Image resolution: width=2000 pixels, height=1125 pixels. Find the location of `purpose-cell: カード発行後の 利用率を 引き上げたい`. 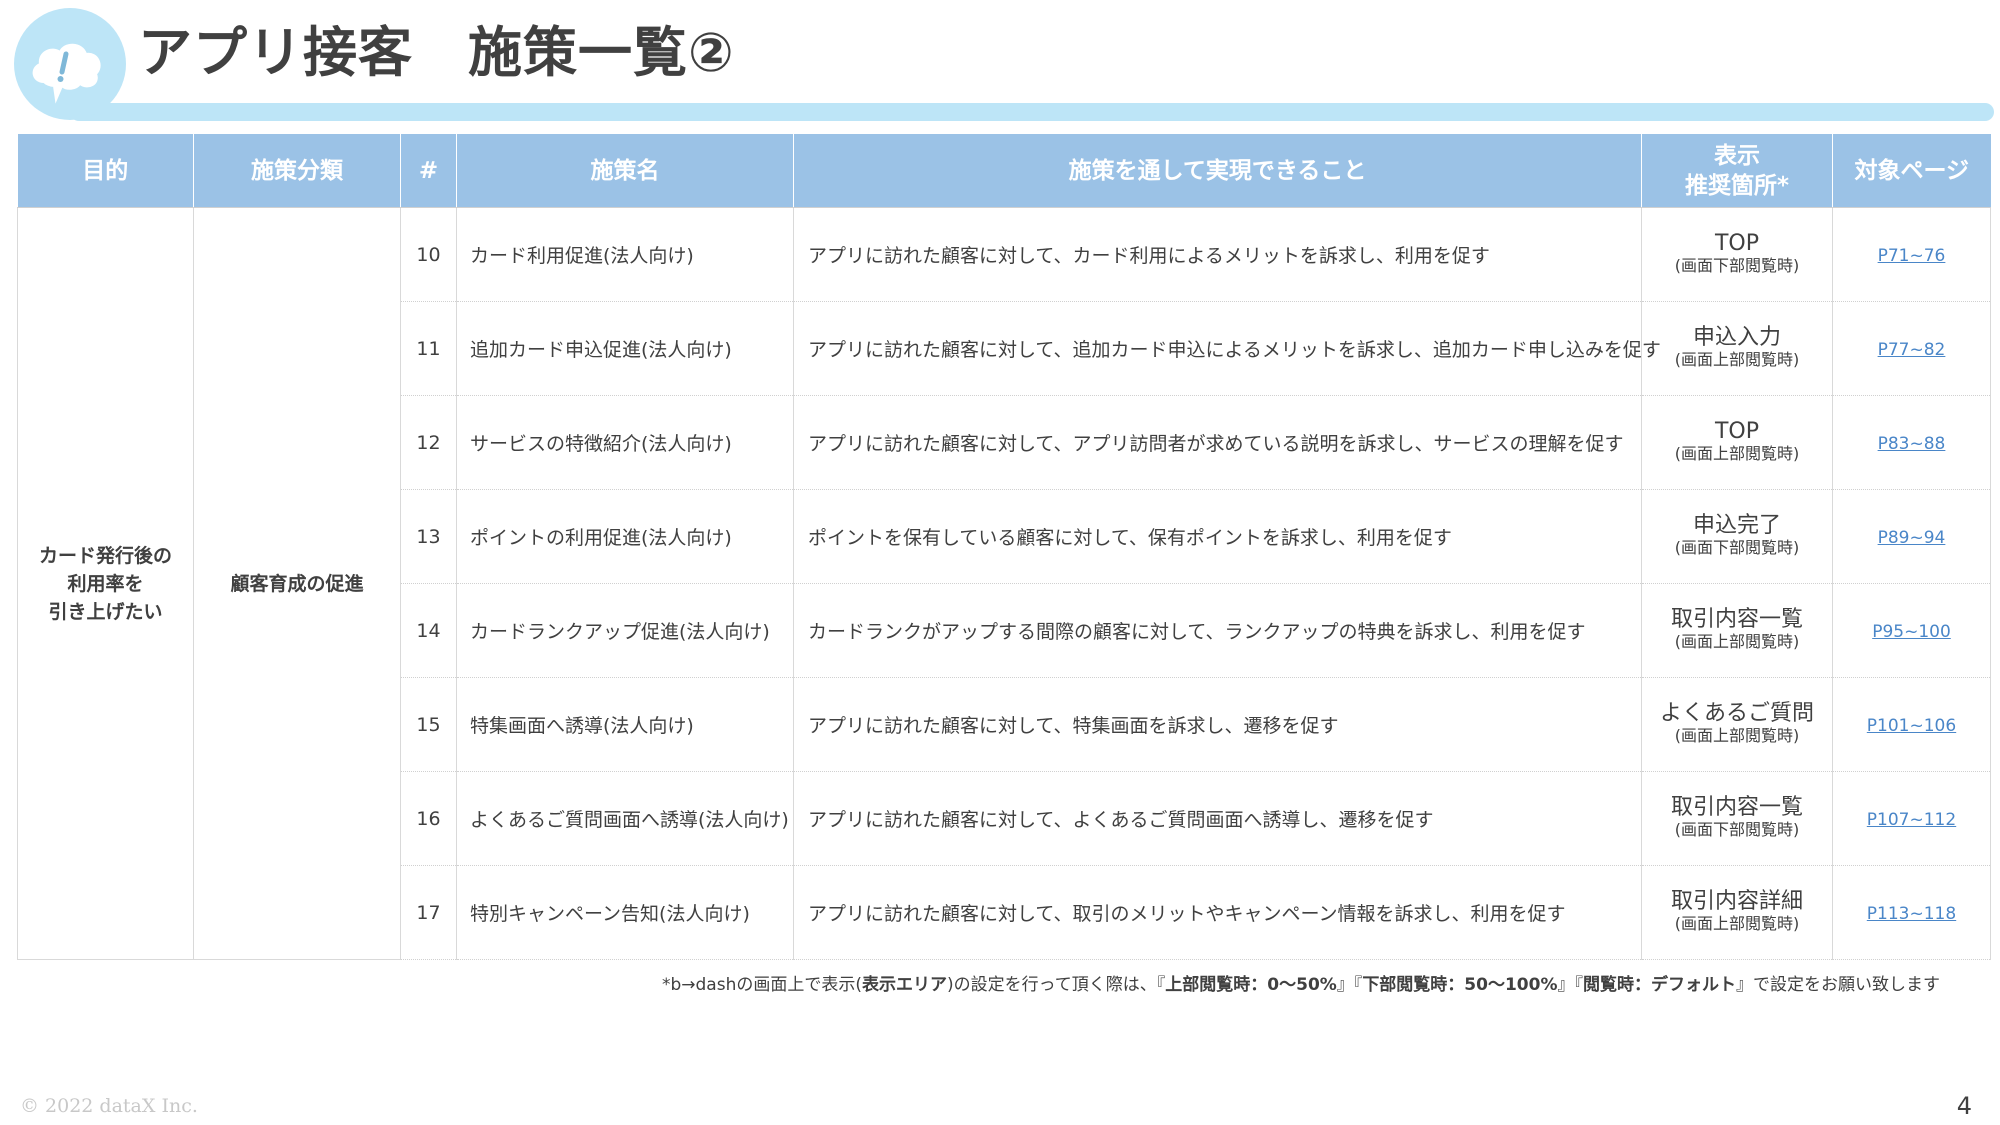

purpose-cell: カード発行後の 利用率を 引き上げたい is located at coordinates (105, 583).